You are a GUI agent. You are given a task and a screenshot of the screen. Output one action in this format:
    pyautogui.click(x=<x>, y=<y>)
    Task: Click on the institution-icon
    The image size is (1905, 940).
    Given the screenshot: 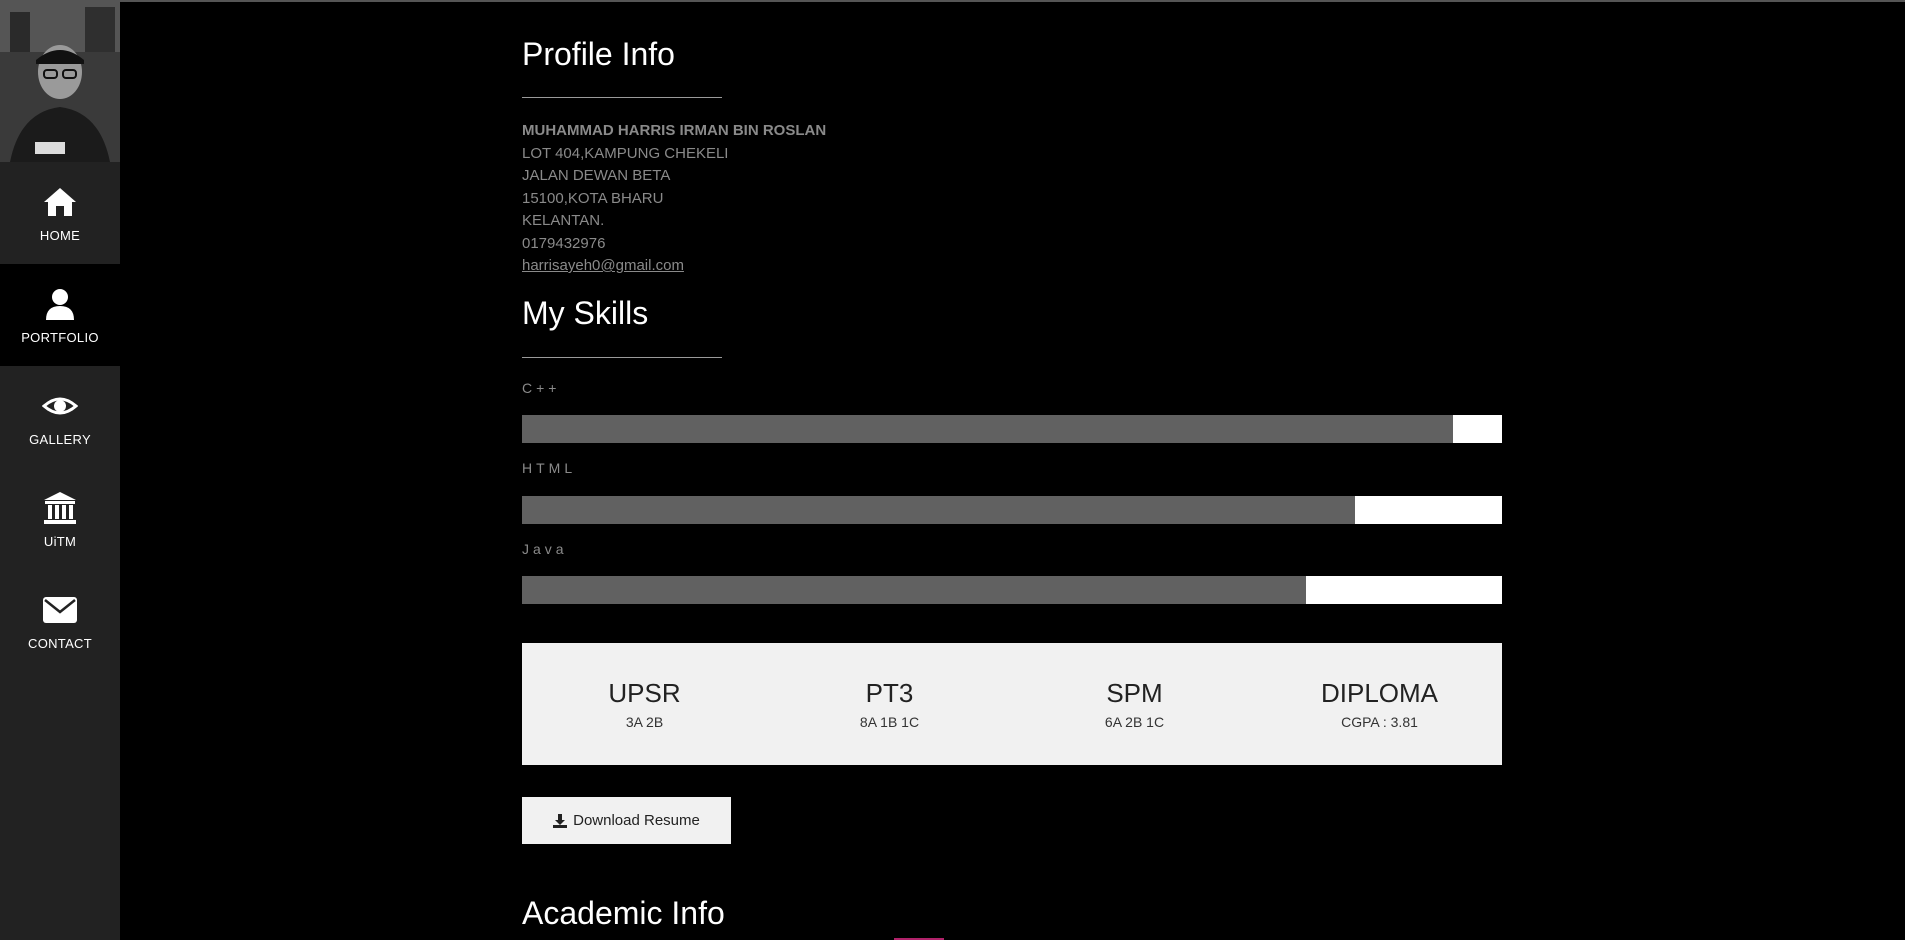 What is the action you would take?
    pyautogui.click(x=60, y=507)
    